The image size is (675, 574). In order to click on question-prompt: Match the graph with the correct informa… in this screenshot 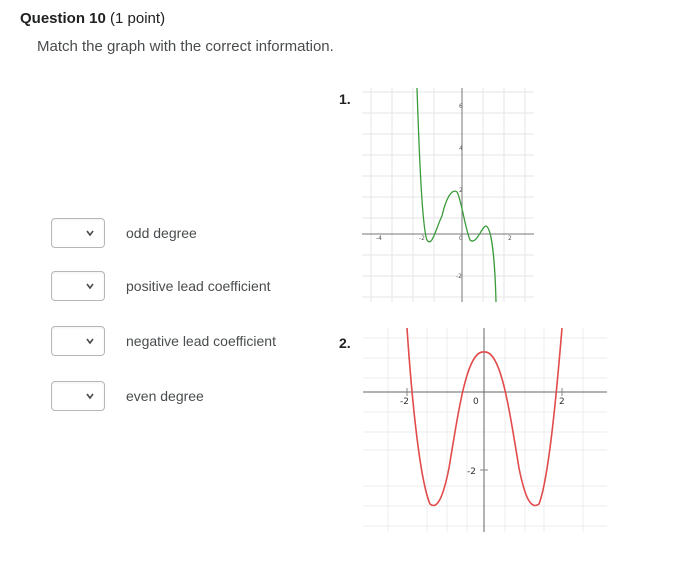, I will do `click(185, 46)`.